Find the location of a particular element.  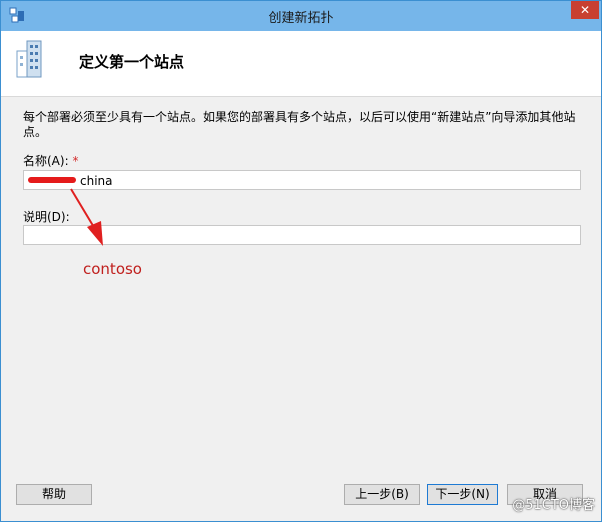

annotation-text: contoso is located at coordinates (112, 269).